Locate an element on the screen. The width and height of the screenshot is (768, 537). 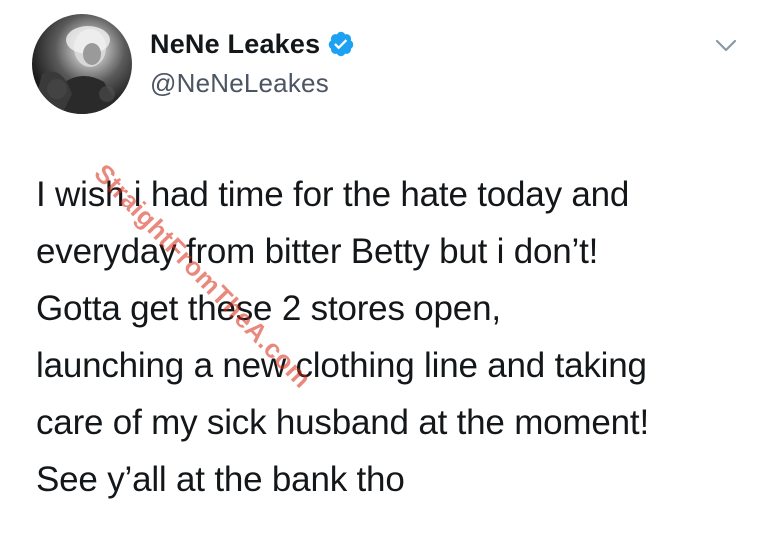
tweet-text-line: launching a new clothing line and taking is located at coordinates (341, 365).